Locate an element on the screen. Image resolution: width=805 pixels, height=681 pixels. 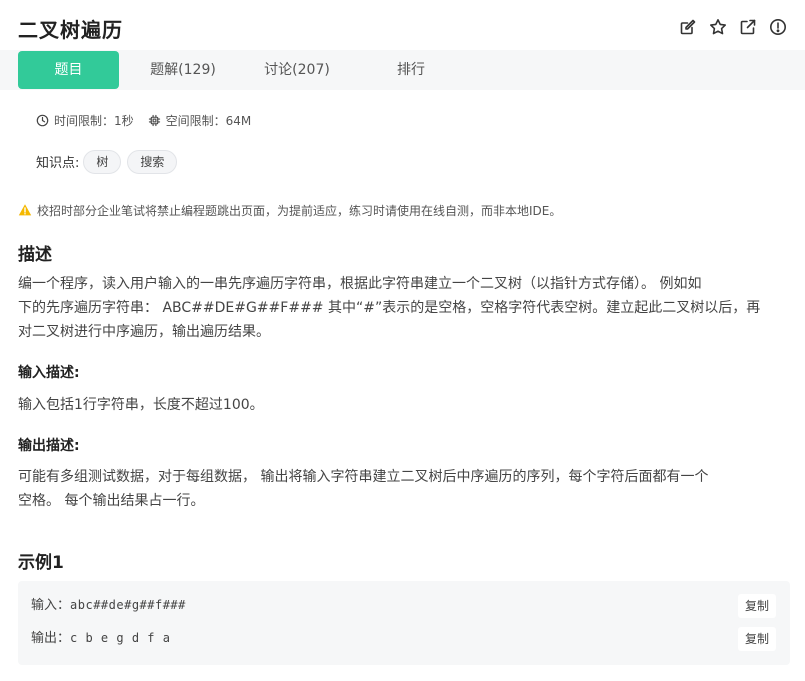
knowledge-points: 知识点: 树 搜索 is located at coordinates (109, 161).